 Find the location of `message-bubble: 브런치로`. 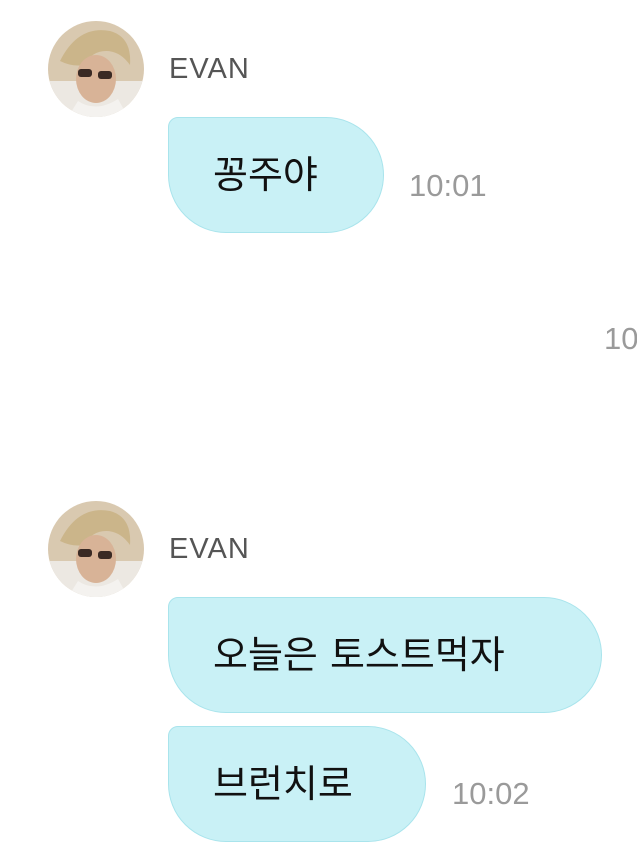

message-bubble: 브런치로 is located at coordinates (297, 784).